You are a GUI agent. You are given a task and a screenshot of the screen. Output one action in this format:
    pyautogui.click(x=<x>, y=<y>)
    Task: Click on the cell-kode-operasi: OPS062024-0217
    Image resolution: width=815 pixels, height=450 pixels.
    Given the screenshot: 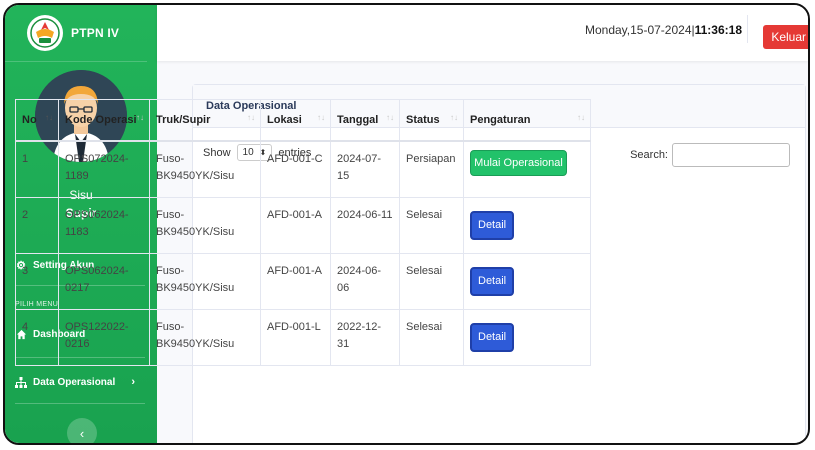 What is the action you would take?
    pyautogui.click(x=104, y=281)
    